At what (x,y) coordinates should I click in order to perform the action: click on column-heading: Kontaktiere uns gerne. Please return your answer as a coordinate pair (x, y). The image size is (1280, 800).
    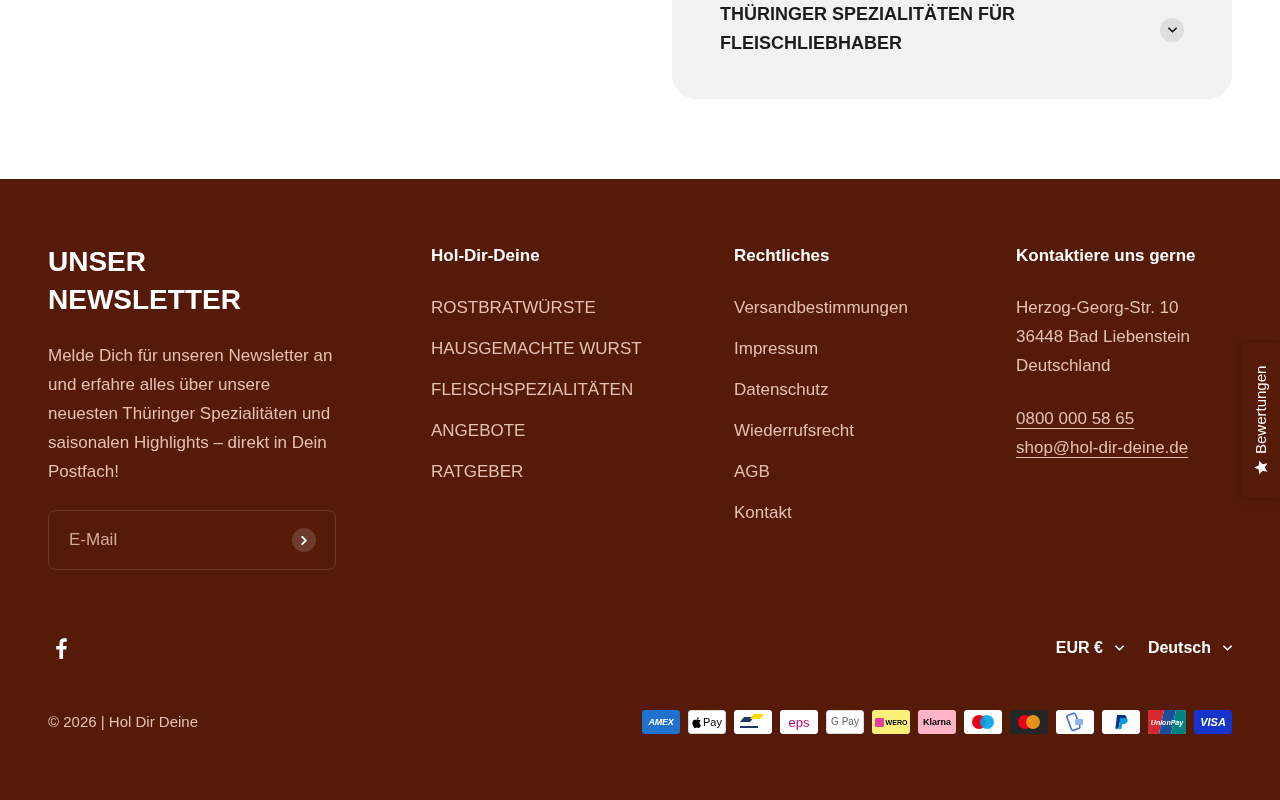
    Looking at the image, I should click on (1106, 256).